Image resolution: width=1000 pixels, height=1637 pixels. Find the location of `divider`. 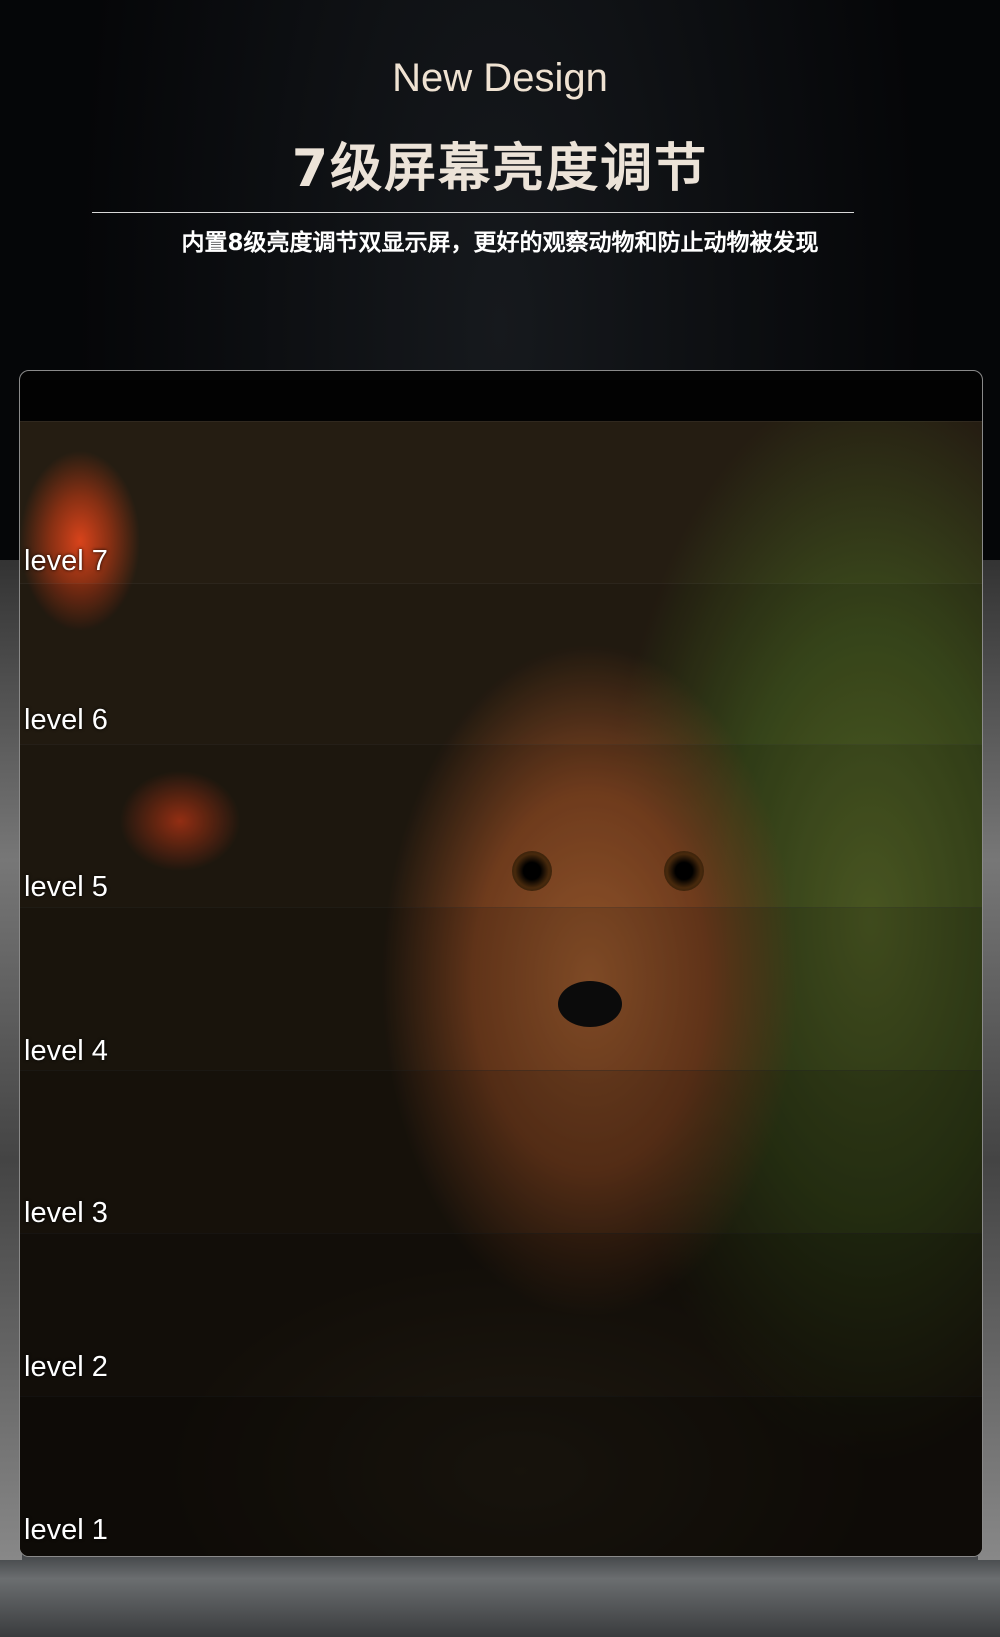

divider is located at coordinates (473, 212).